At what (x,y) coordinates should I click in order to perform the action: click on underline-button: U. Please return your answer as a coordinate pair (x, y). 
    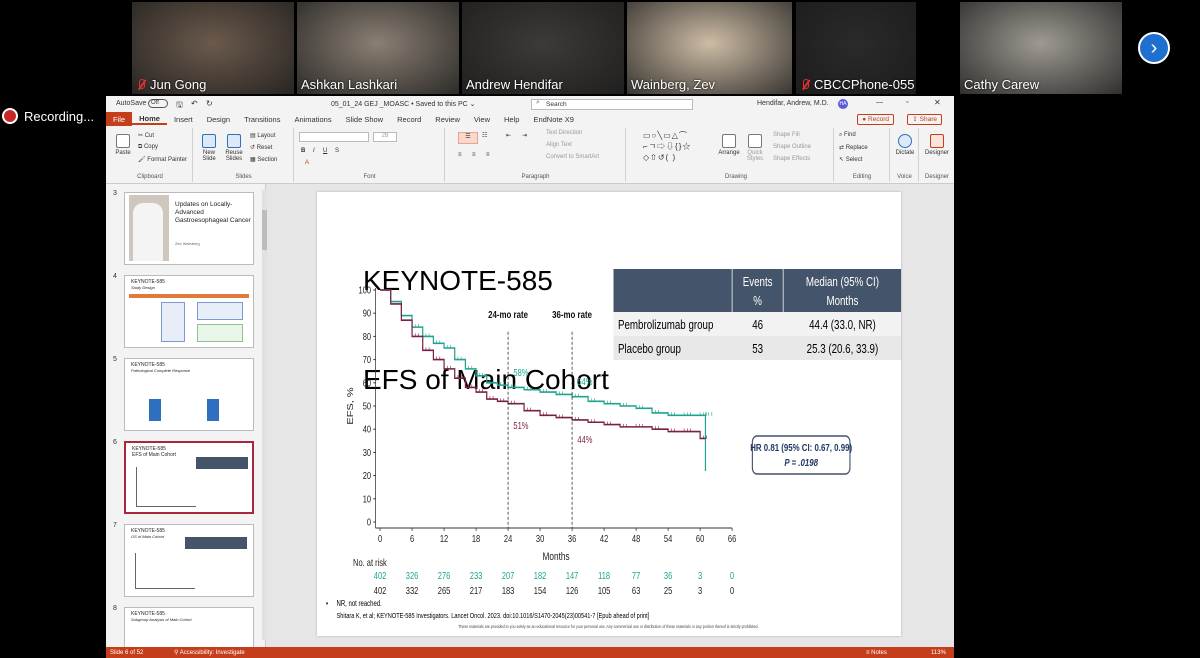
    Looking at the image, I should click on (325, 151).